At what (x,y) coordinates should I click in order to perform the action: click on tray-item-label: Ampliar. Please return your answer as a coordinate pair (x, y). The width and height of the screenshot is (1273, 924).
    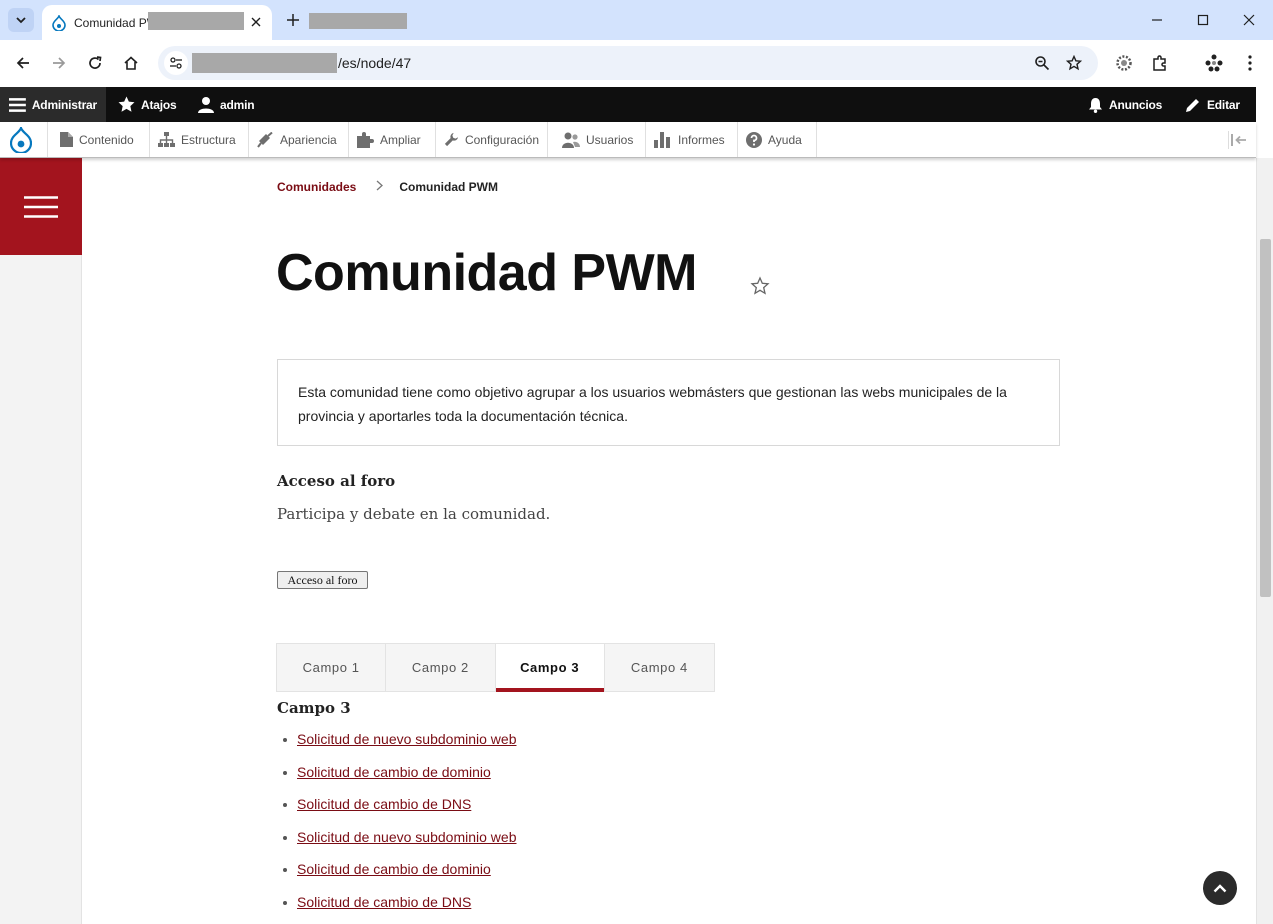
    Looking at the image, I should click on (400, 139).